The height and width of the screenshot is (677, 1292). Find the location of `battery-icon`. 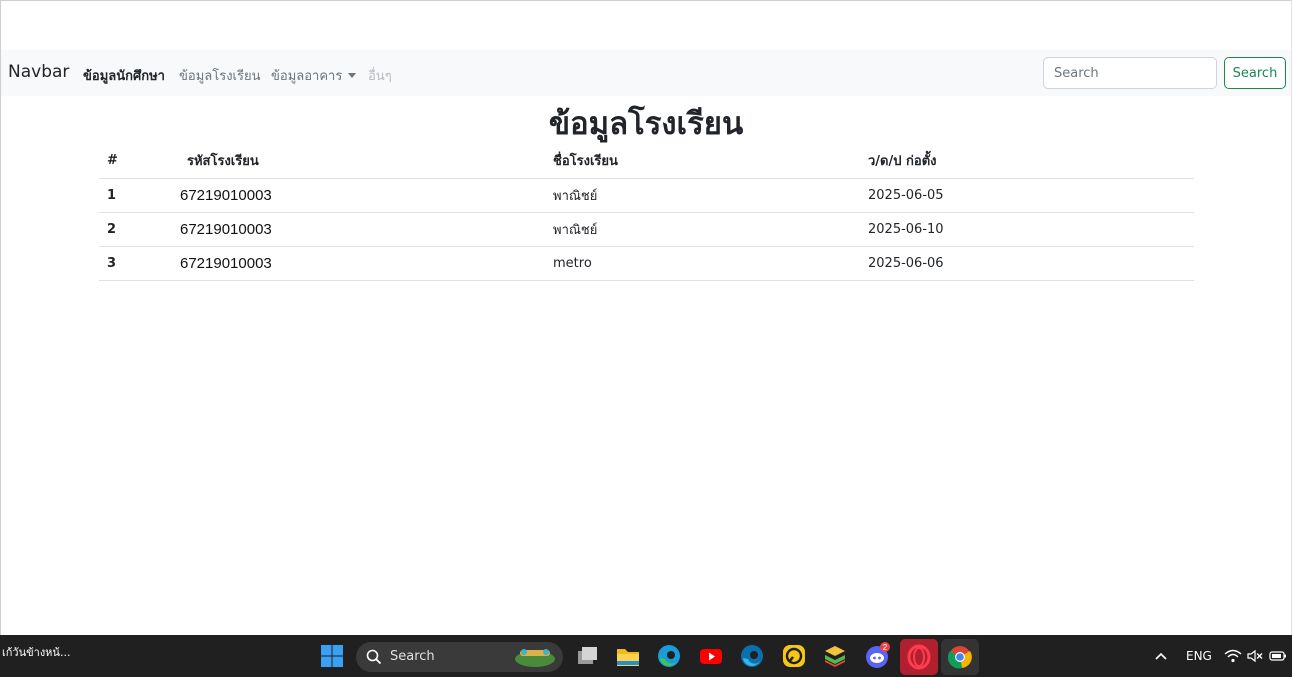

battery-icon is located at coordinates (1278, 656).